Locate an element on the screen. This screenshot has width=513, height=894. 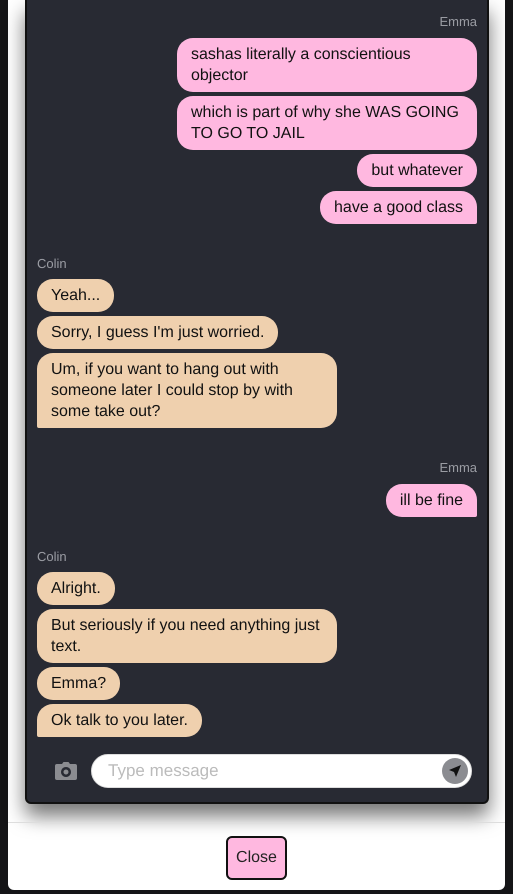
message-bubble: have a good class is located at coordinates (398, 207).